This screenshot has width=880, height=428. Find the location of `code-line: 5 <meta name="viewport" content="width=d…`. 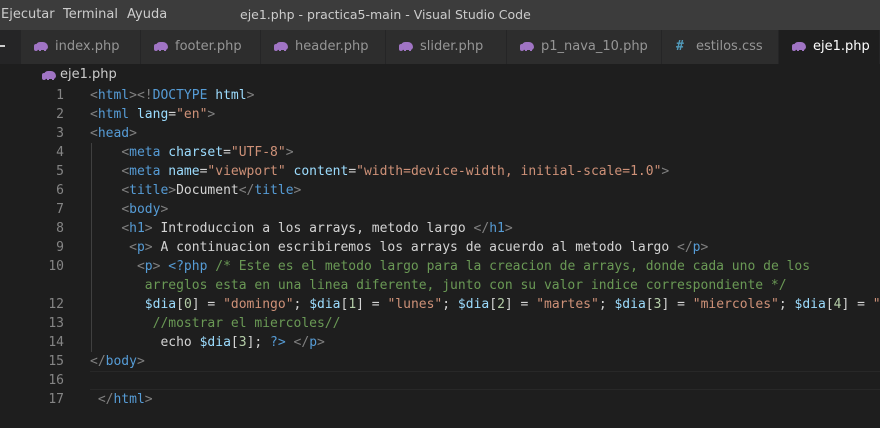

code-line: 5 <meta name="viewport" content="width=d… is located at coordinates (440, 171).